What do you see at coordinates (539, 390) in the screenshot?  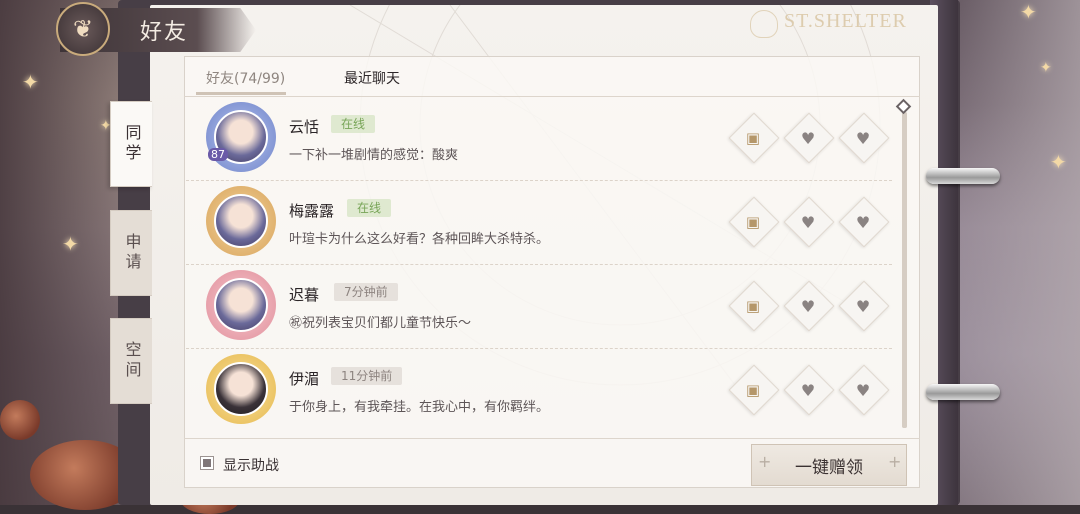 I see `friend-row: 伊湄 11分钟前 于你身上，有我牵挂。在我心中，有你羁绊。 ▣ ♥ ♥` at bounding box center [539, 390].